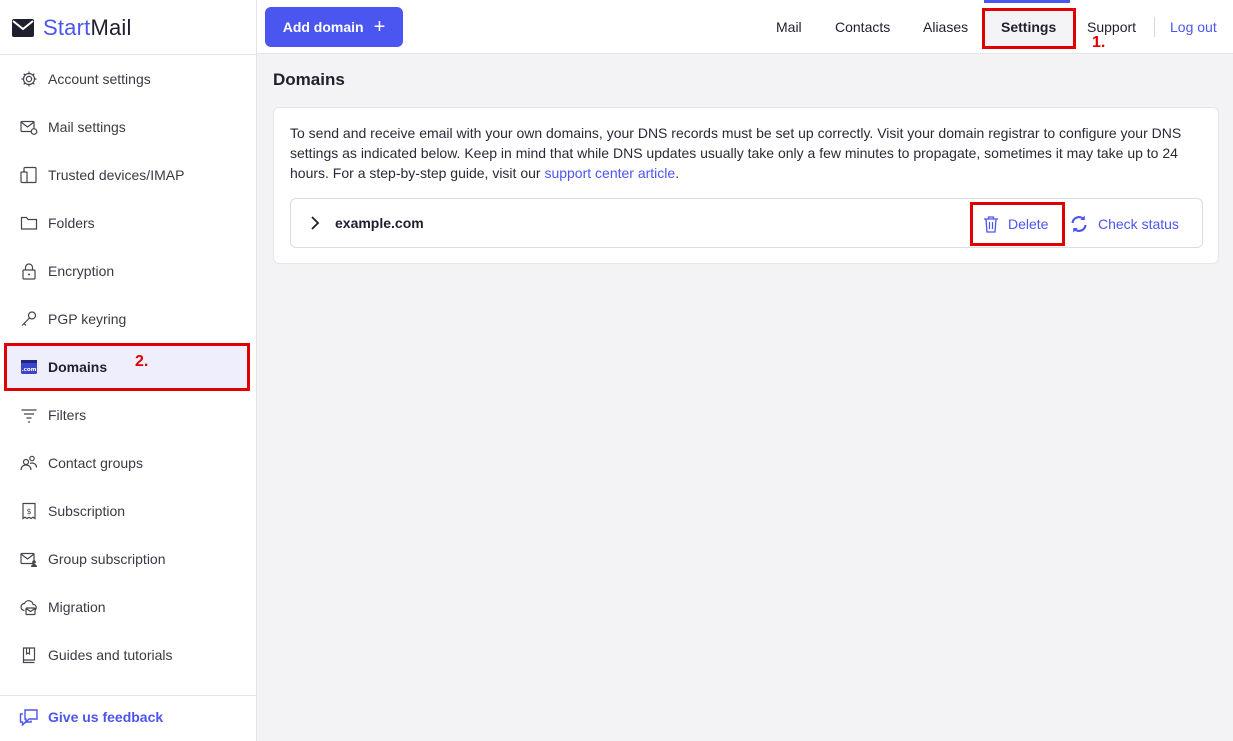 This screenshot has height=741, width=1233. I want to click on page-title: Domains, so click(309, 79).